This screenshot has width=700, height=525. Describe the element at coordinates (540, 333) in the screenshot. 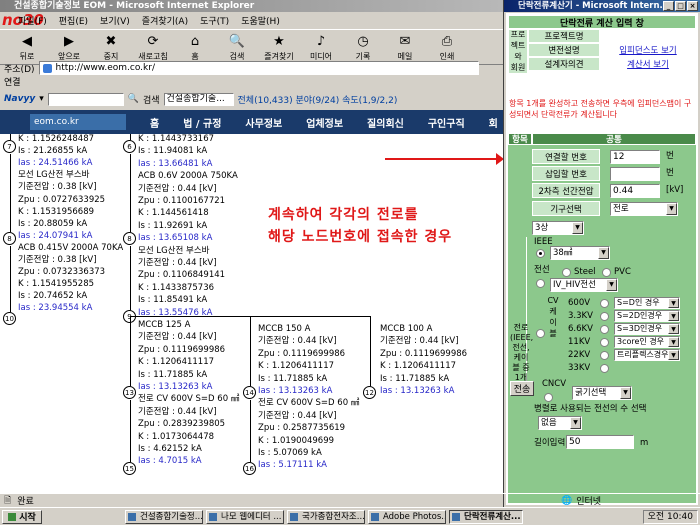

I see `cv-radio` at that location.